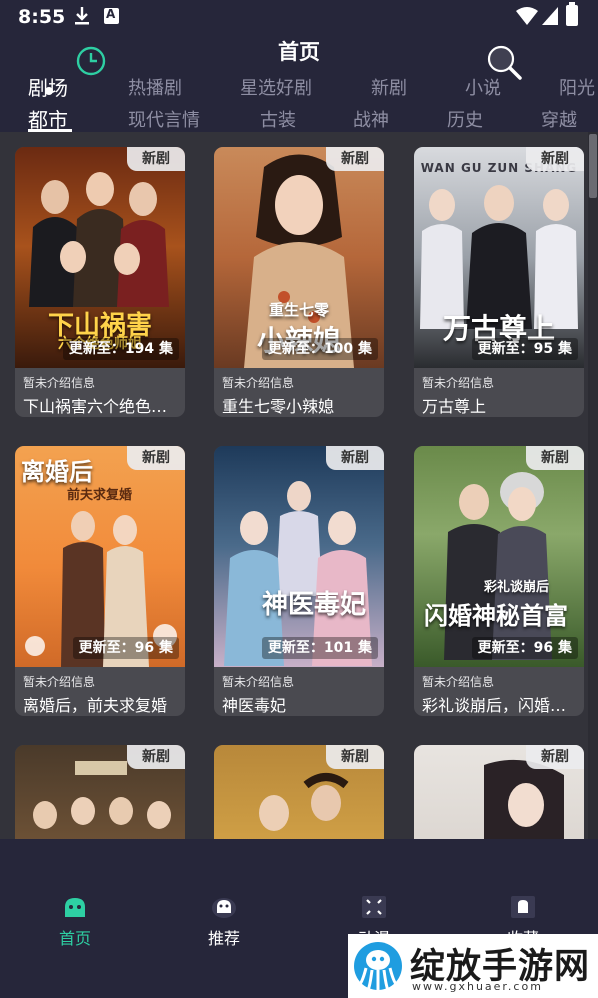 The height and width of the screenshot is (998, 598). What do you see at coordinates (74, 938) in the screenshot?
I see `nav-label: 首页` at bounding box center [74, 938].